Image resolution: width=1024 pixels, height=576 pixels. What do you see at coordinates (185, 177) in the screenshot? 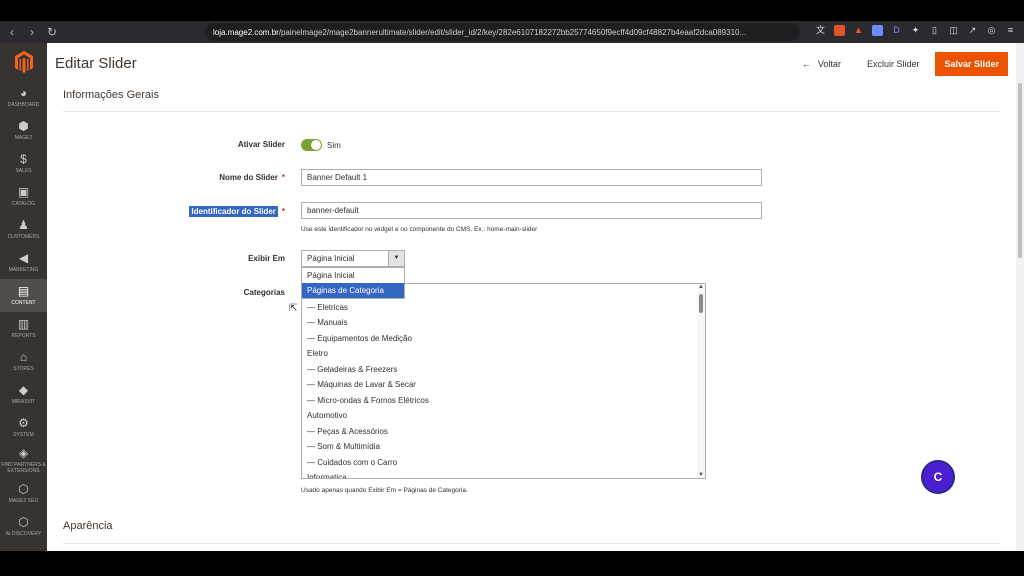
I see `nome-label: Nome do Slider *` at bounding box center [185, 177].